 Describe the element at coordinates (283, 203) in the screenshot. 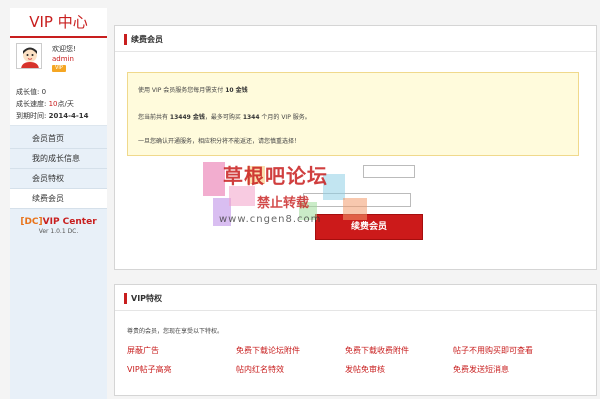

I see `watermark-subtitle: 禁止转载` at that location.